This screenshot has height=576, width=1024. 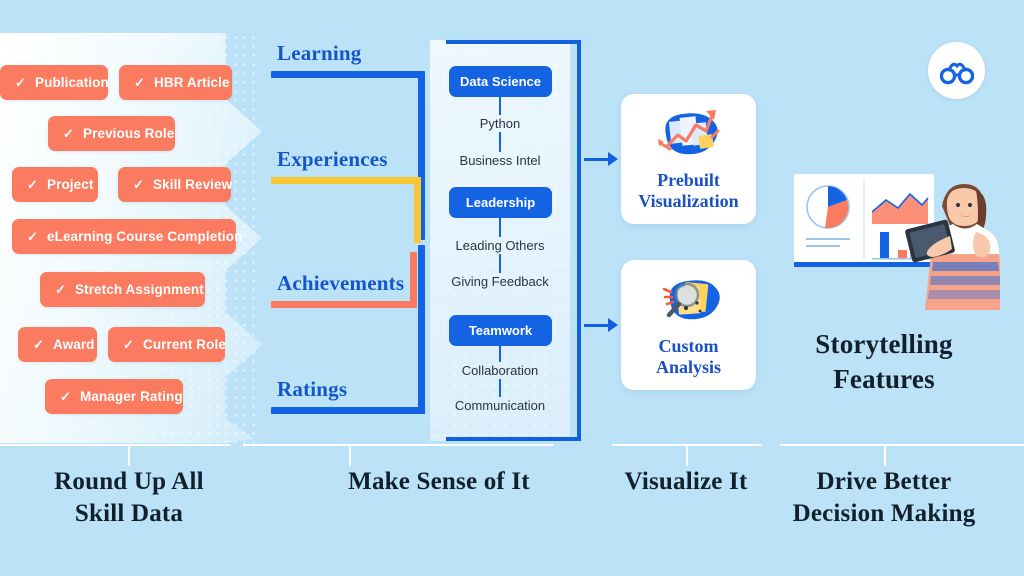 I want to click on skill-data-pill: ✓ HBR Article, so click(x=175, y=82).